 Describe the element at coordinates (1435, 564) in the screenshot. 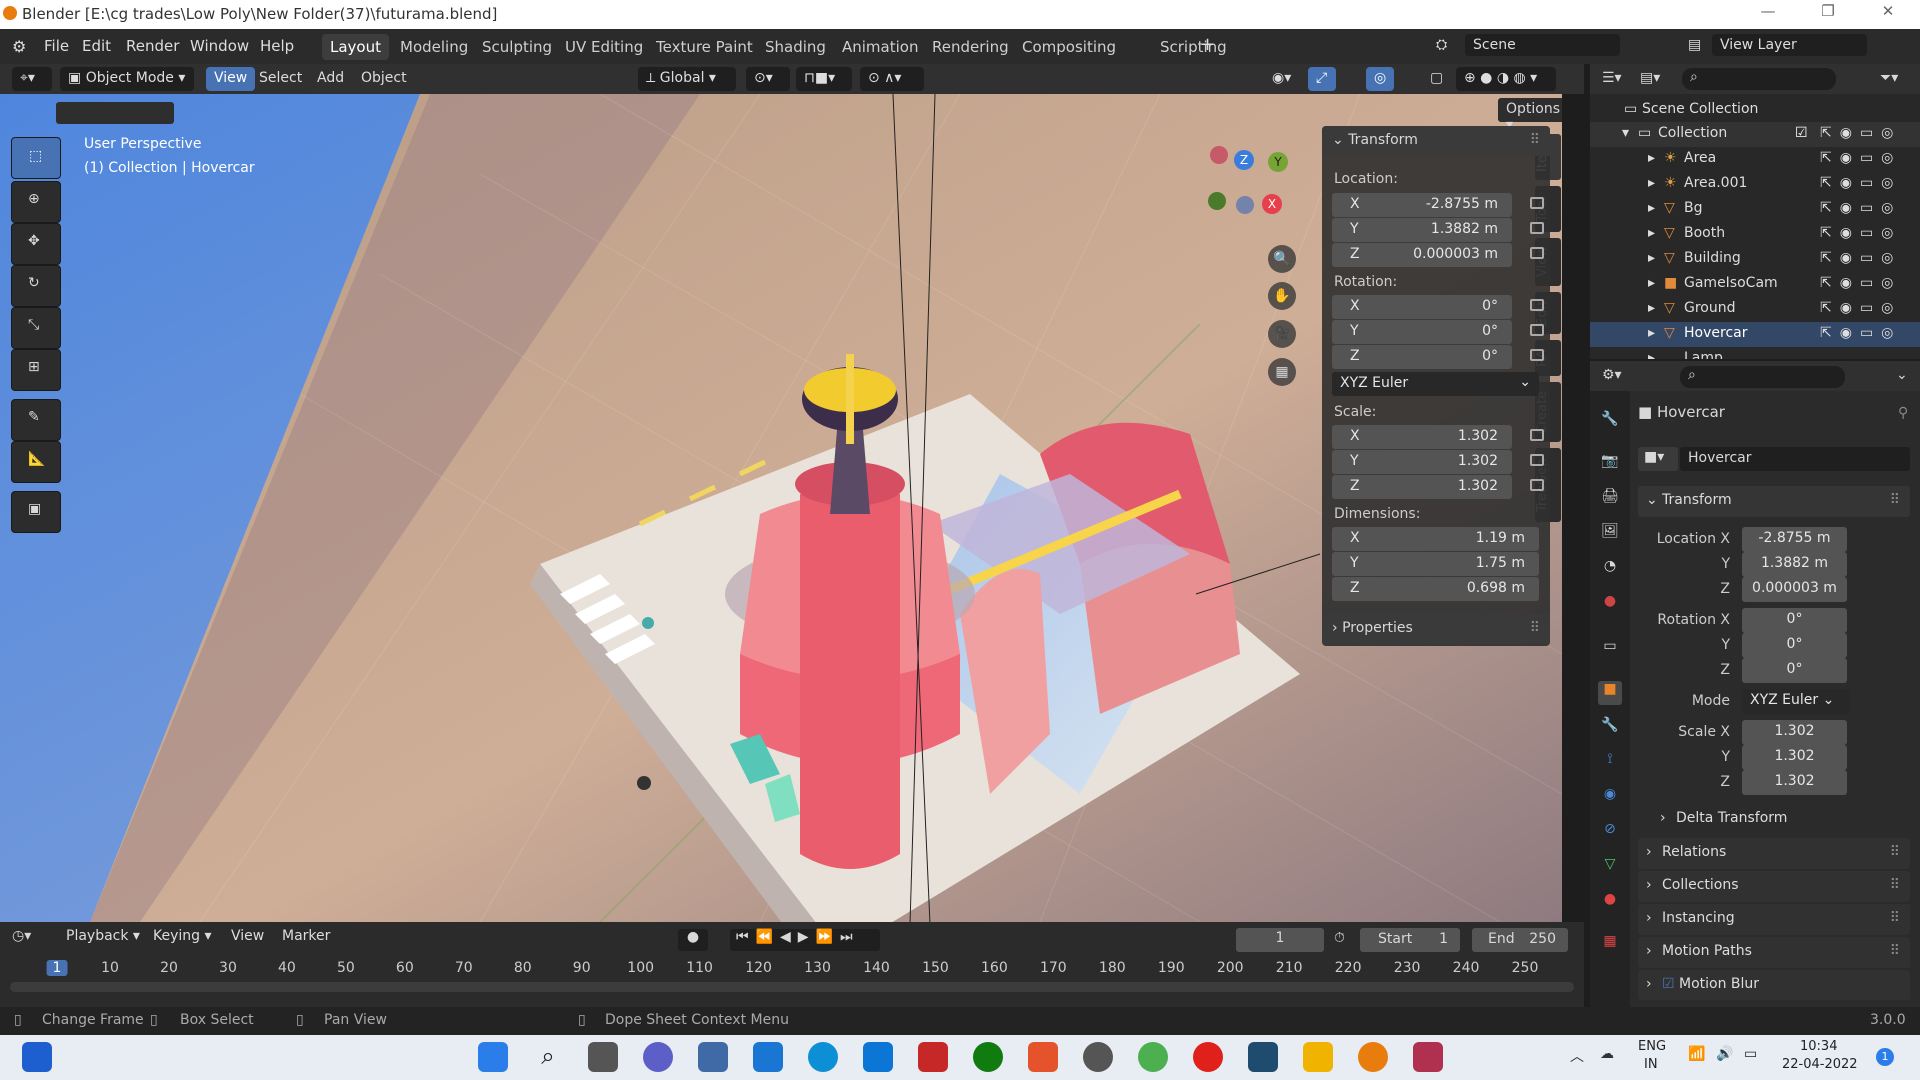

I see `dimensions-y-field: Y 1.75 m` at that location.